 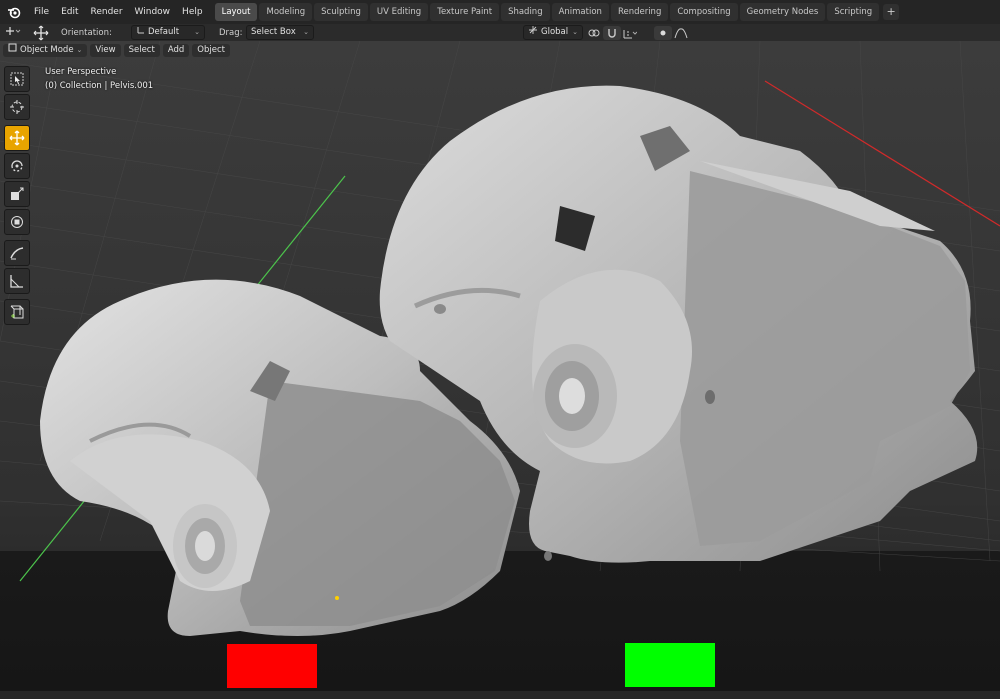 I want to click on menu-render: Render, so click(x=107, y=12).